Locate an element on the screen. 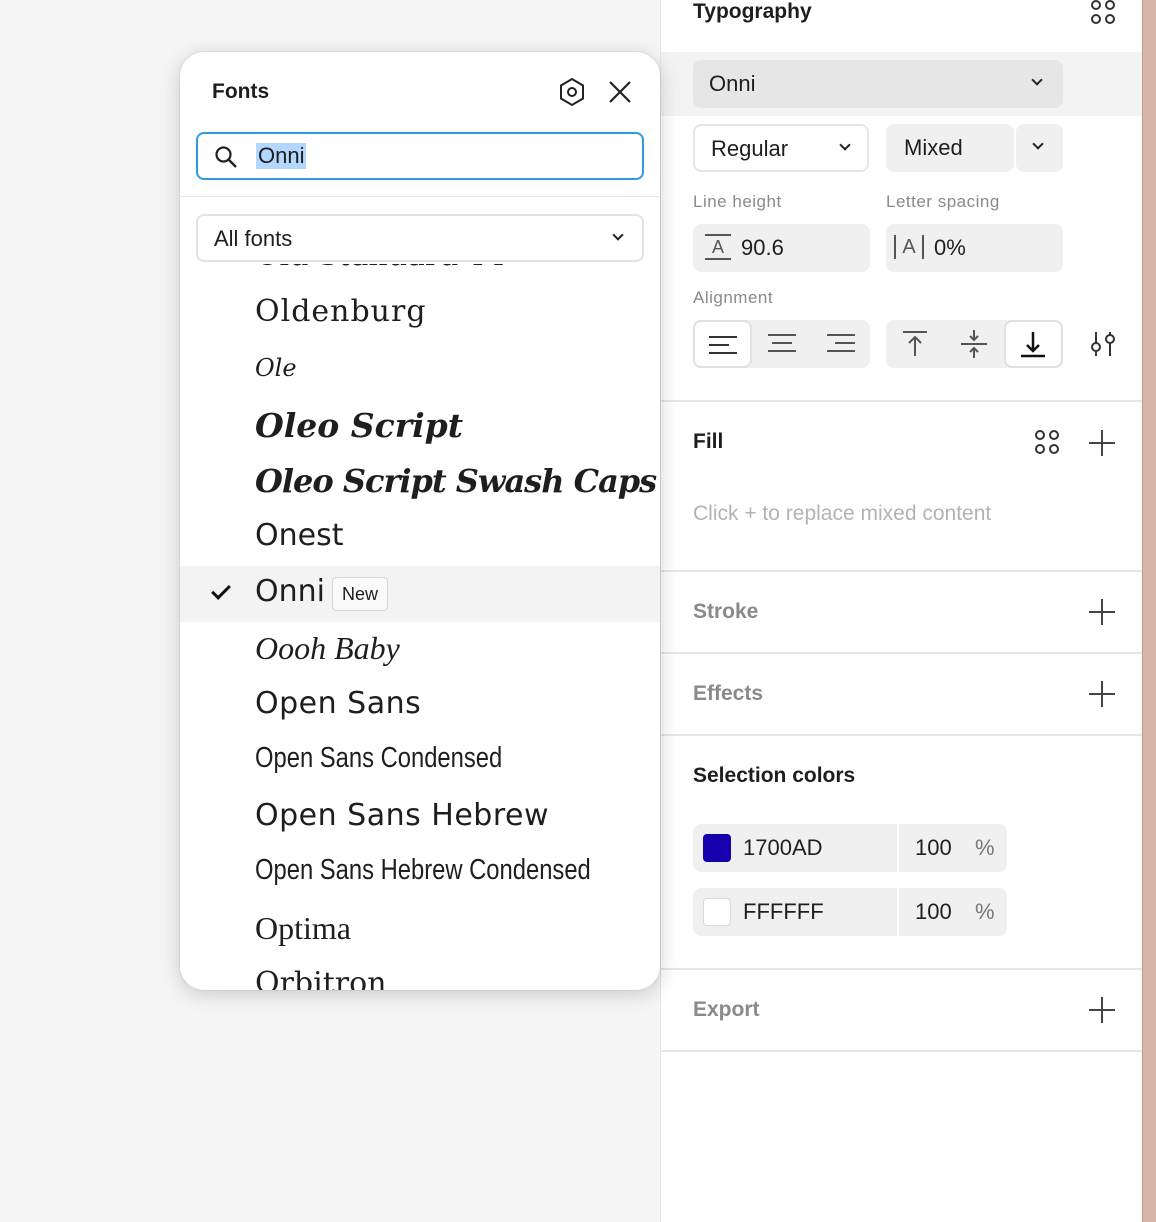  font-filter-value: All fonts is located at coordinates (253, 238).